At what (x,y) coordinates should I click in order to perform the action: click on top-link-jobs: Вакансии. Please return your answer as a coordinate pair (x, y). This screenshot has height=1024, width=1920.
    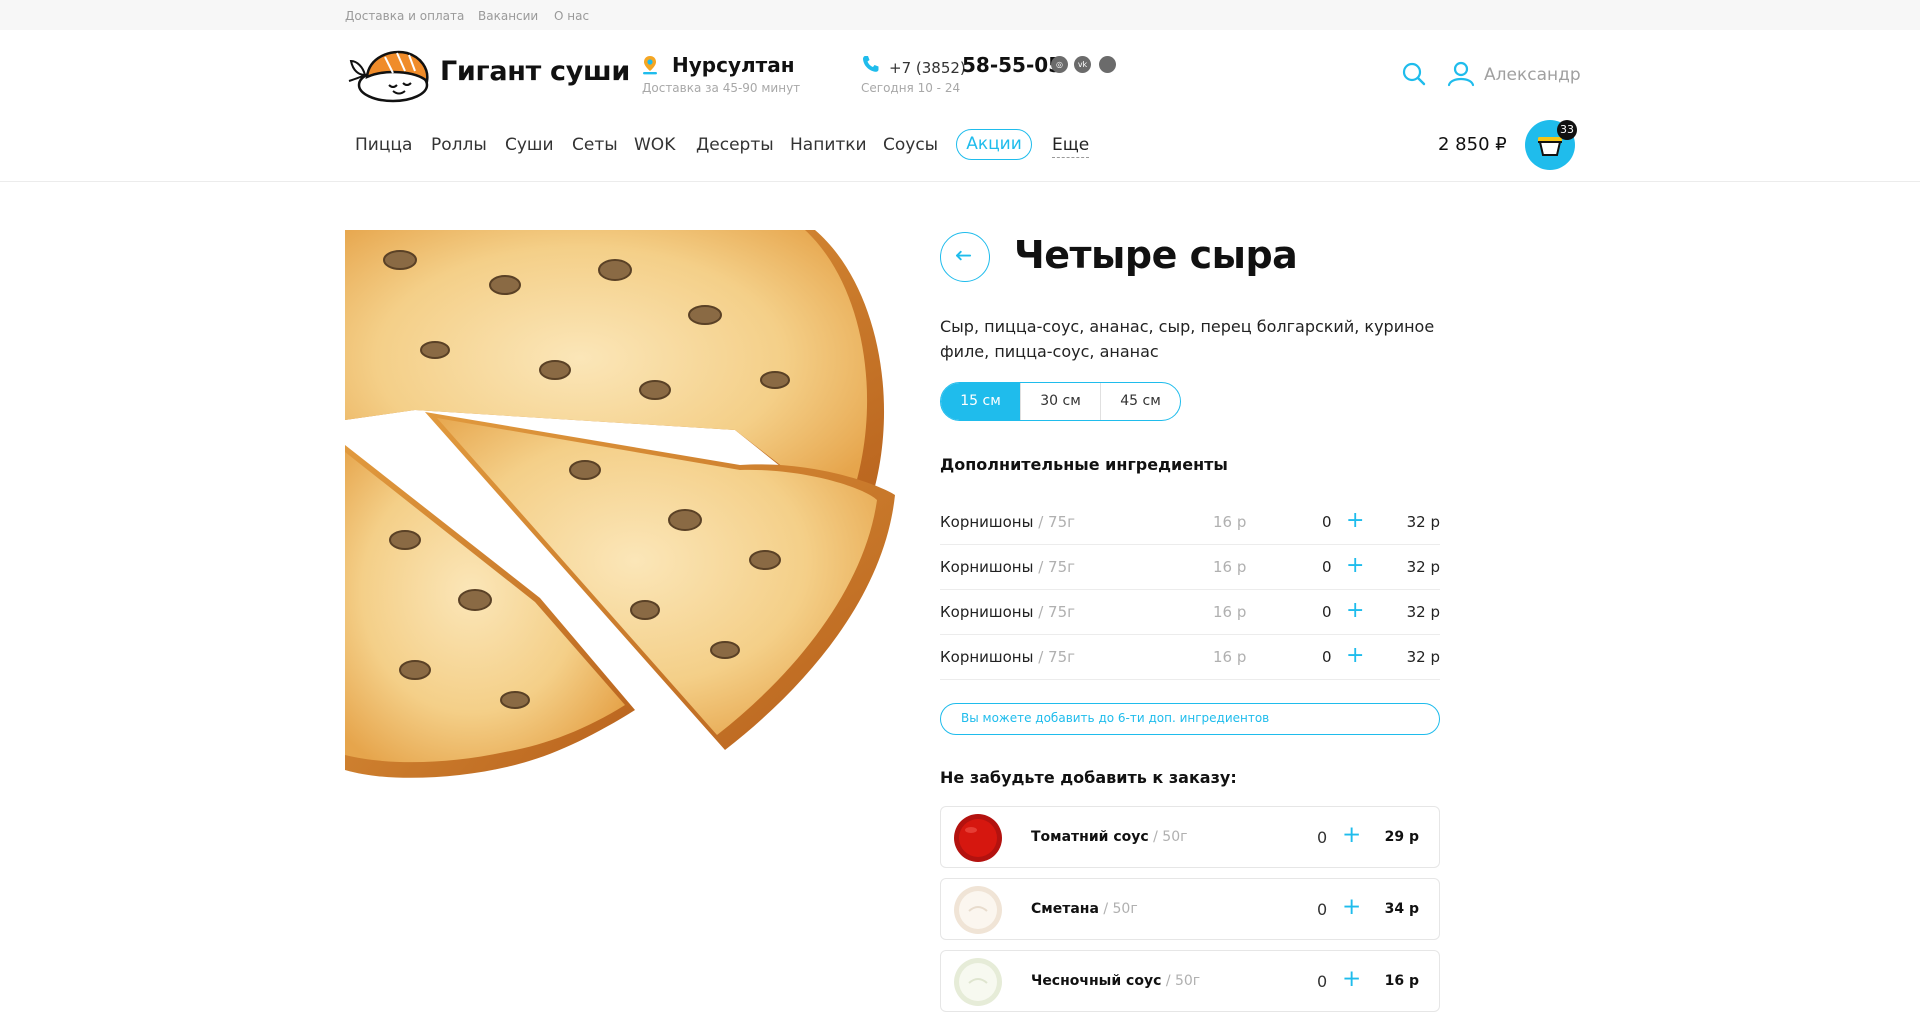
    Looking at the image, I should click on (508, 16).